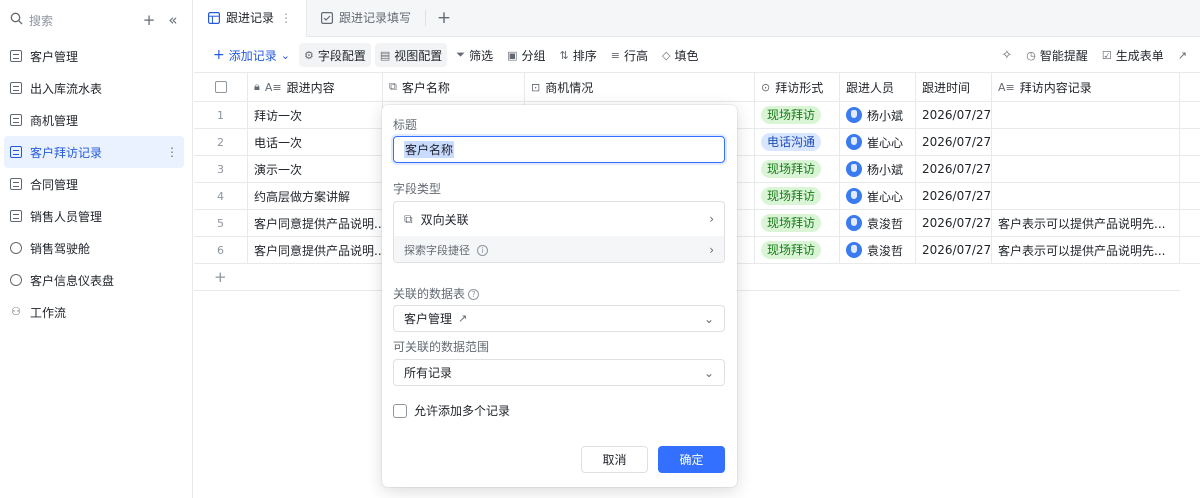  What do you see at coordinates (16, 311) in the screenshot?
I see `workflow-icon: ⚇` at bounding box center [16, 311].